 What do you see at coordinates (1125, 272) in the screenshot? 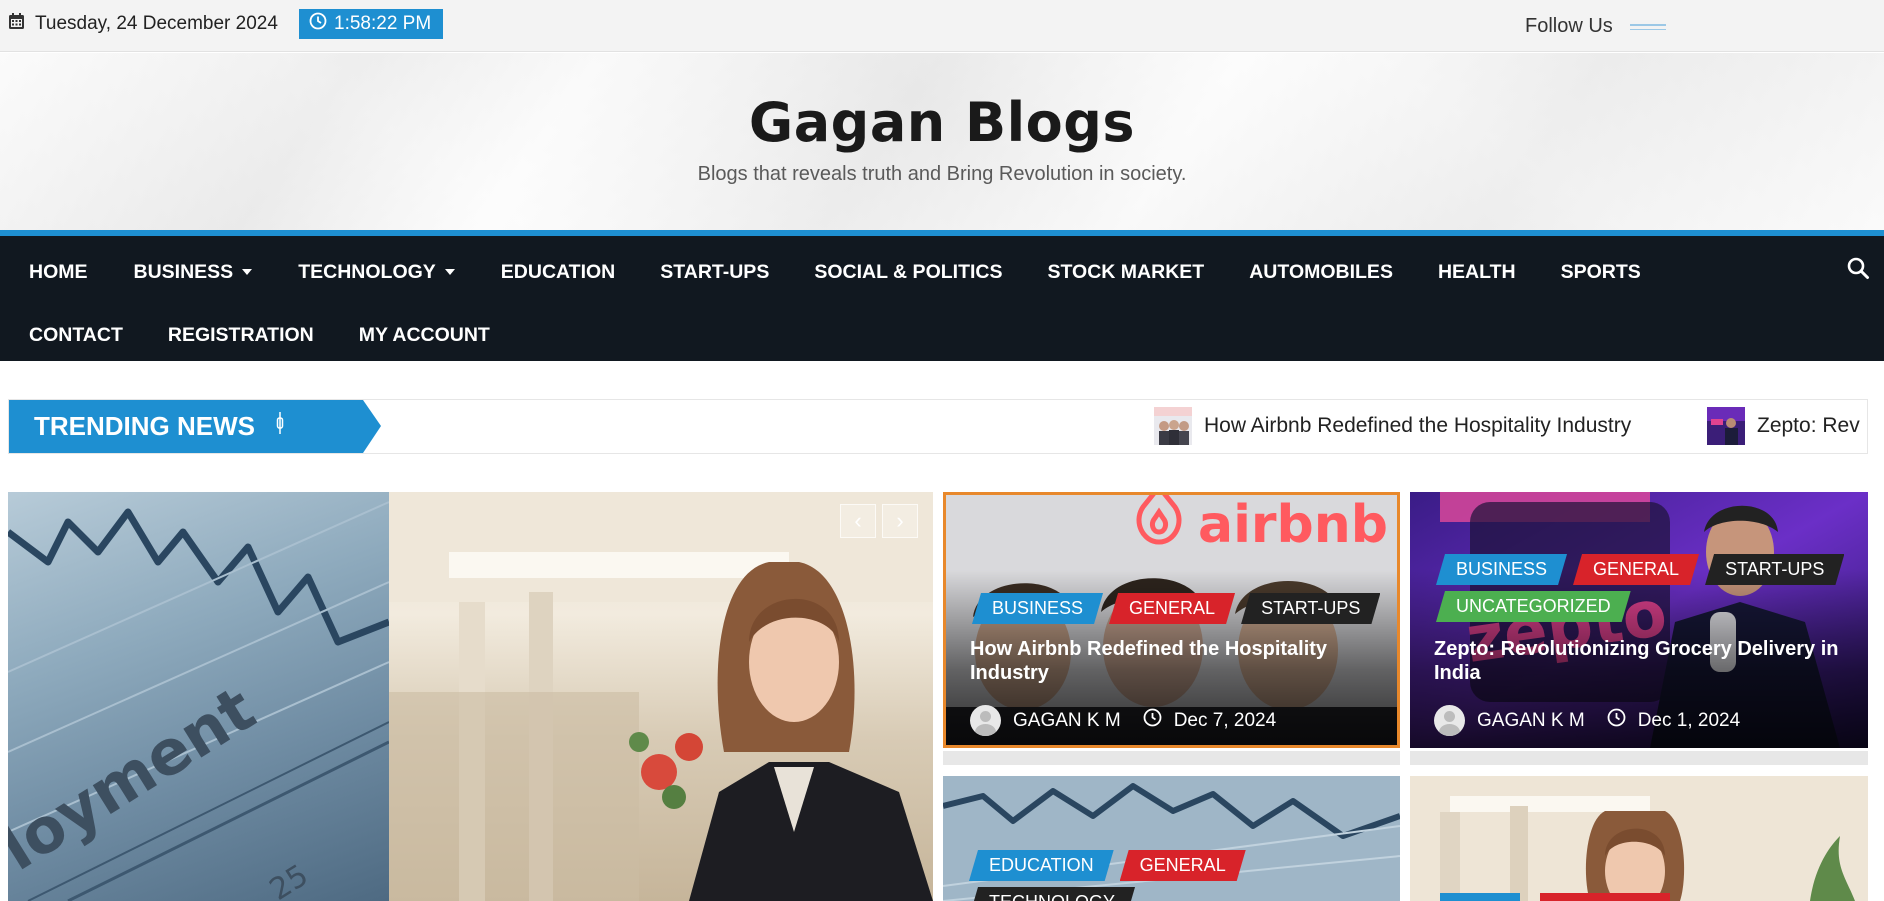
I see `nav-item-stock-market: STOCK MARKET` at bounding box center [1125, 272].